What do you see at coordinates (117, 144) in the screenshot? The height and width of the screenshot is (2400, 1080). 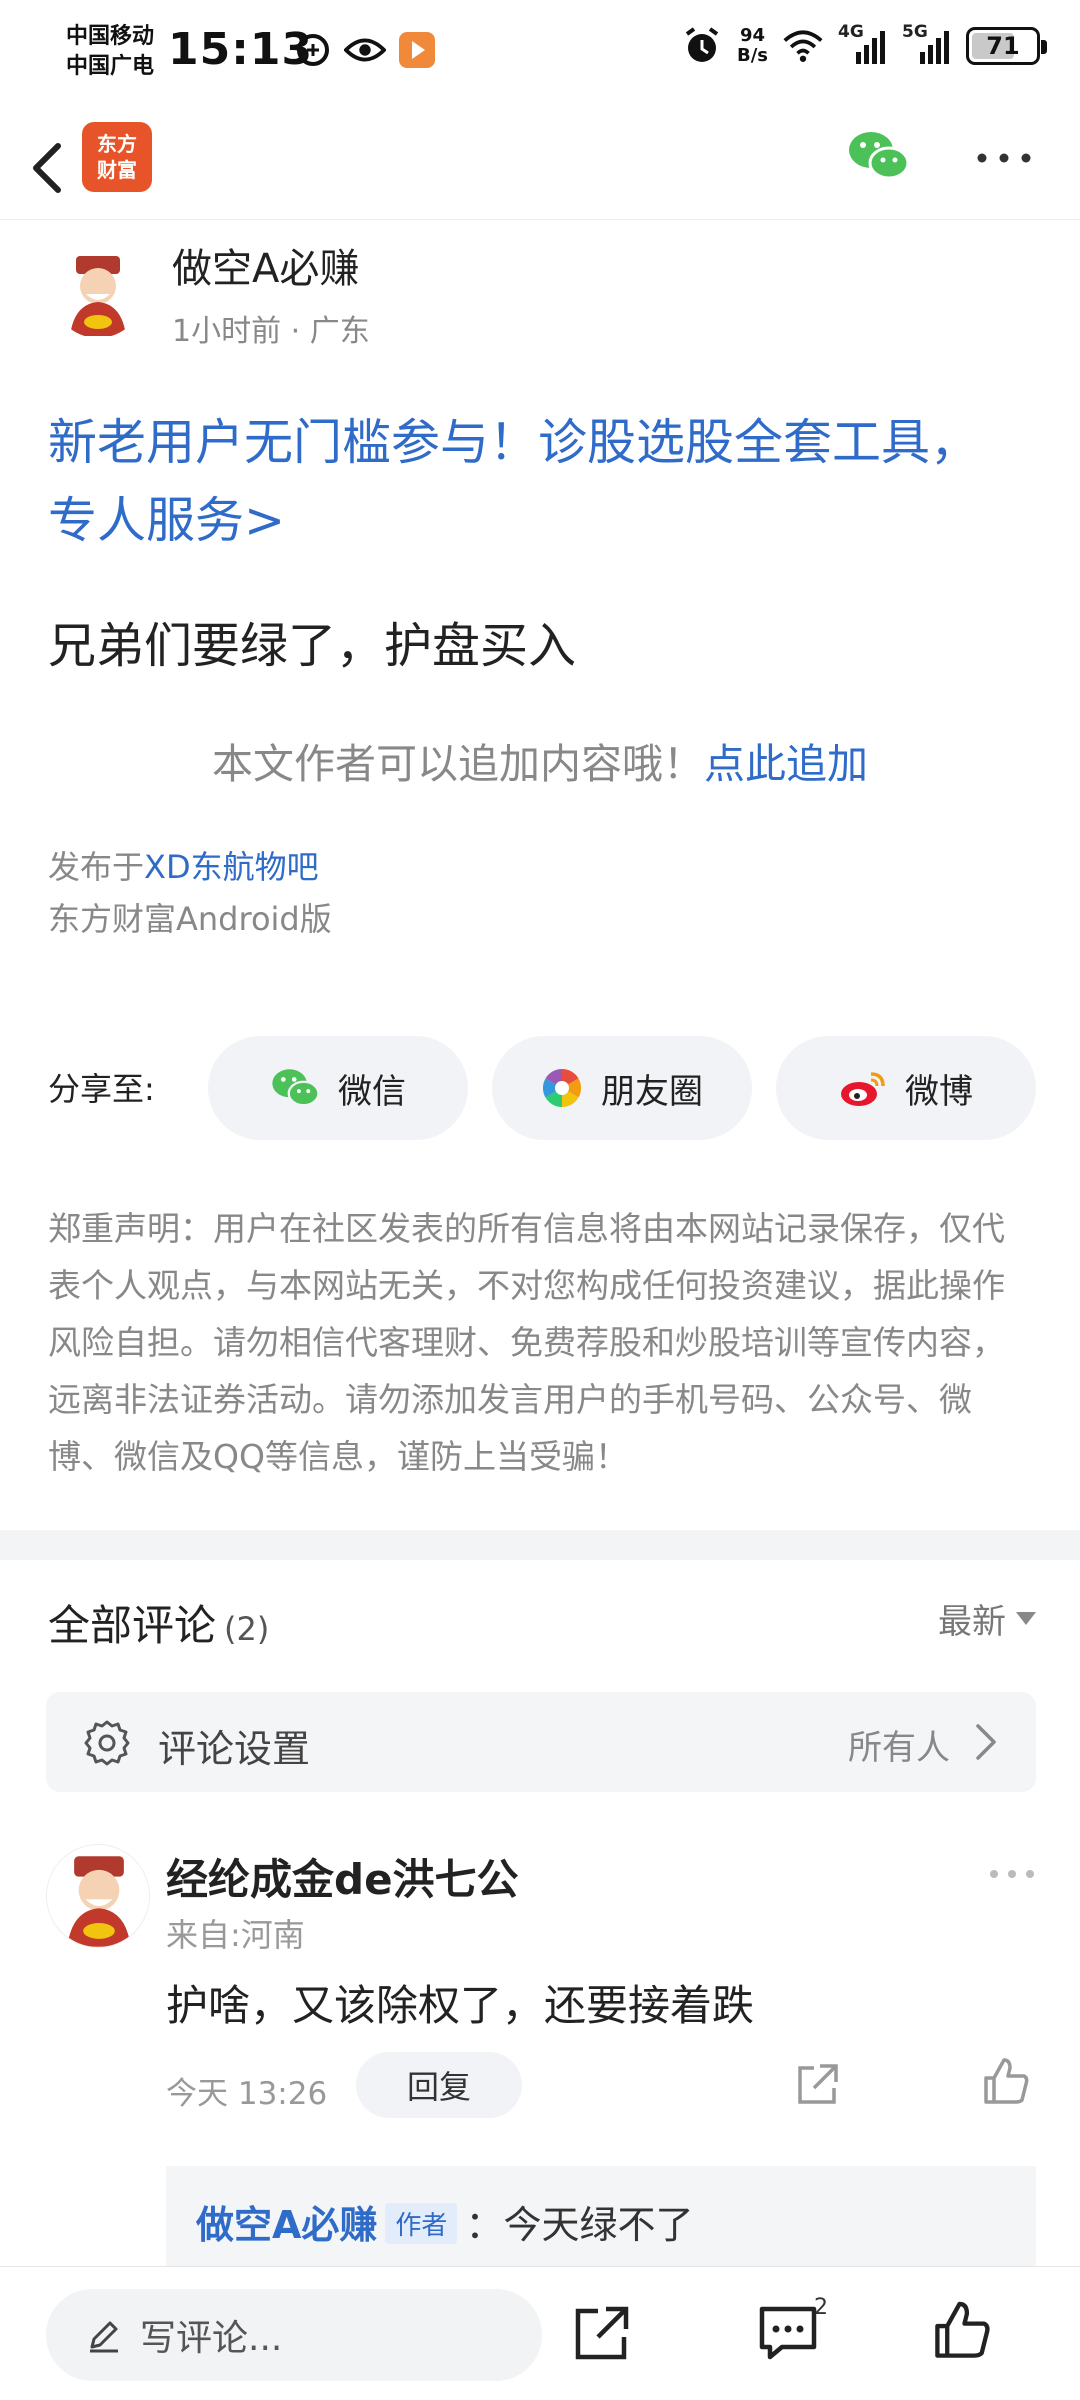 I see `logo-line-1: 东方` at bounding box center [117, 144].